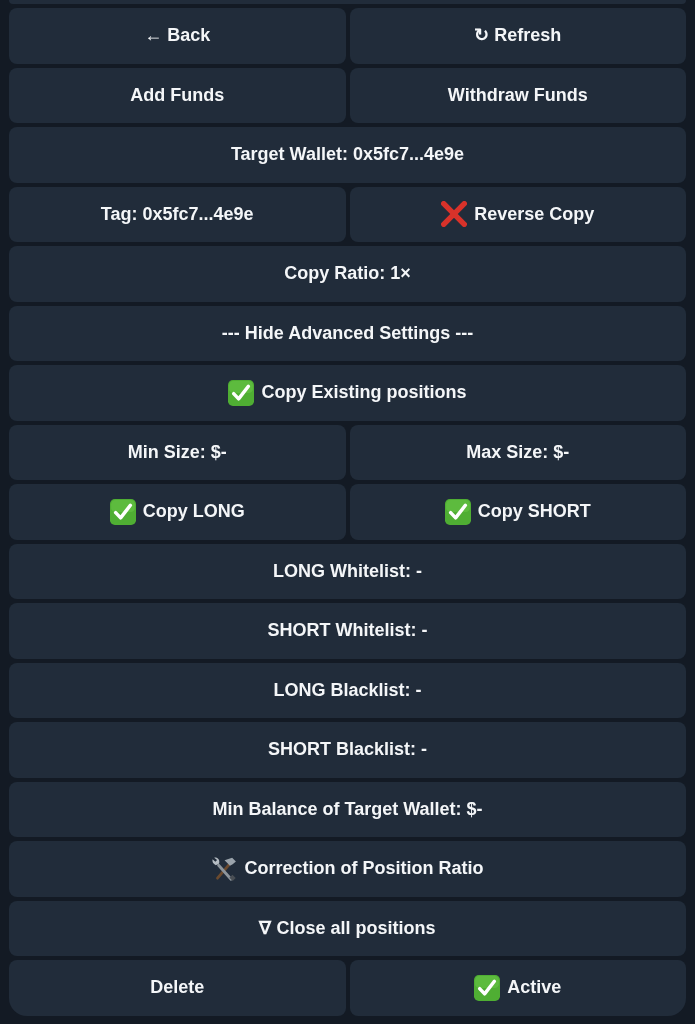  Describe the element at coordinates (347, 393) in the screenshot. I see `toggle-button: Copy Existing positions` at that location.